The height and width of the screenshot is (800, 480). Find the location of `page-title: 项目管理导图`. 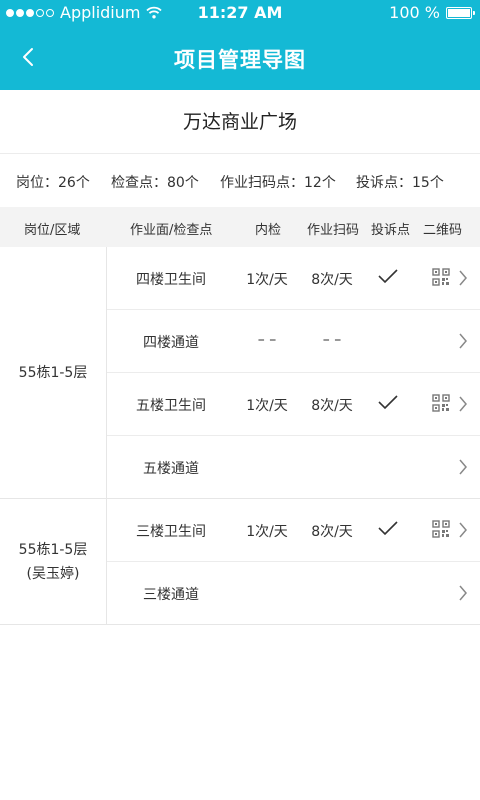

page-title: 项目管理导图 is located at coordinates (240, 60).